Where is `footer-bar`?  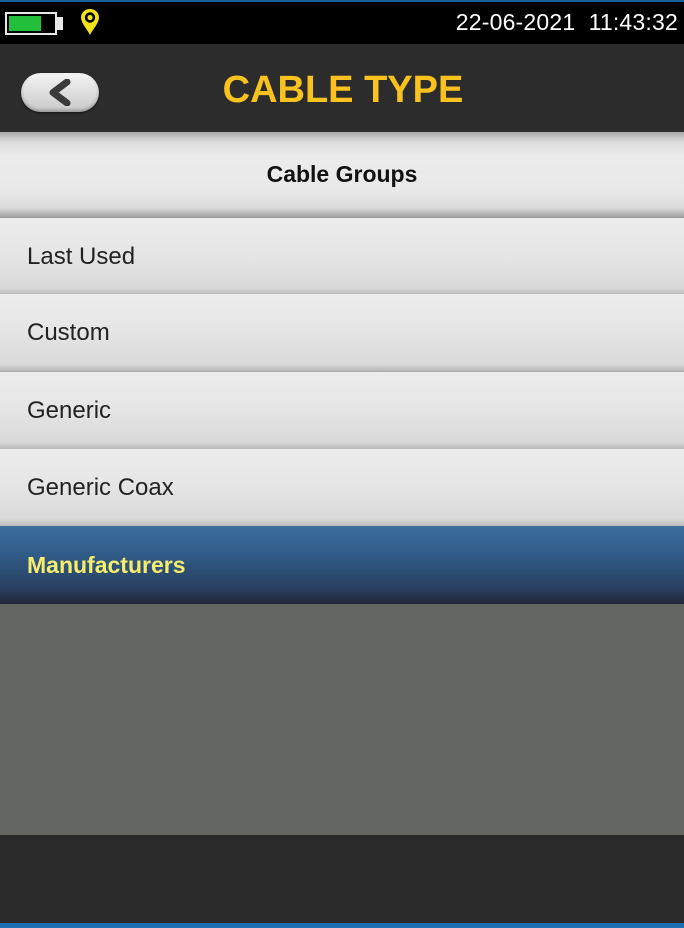 footer-bar is located at coordinates (342, 881).